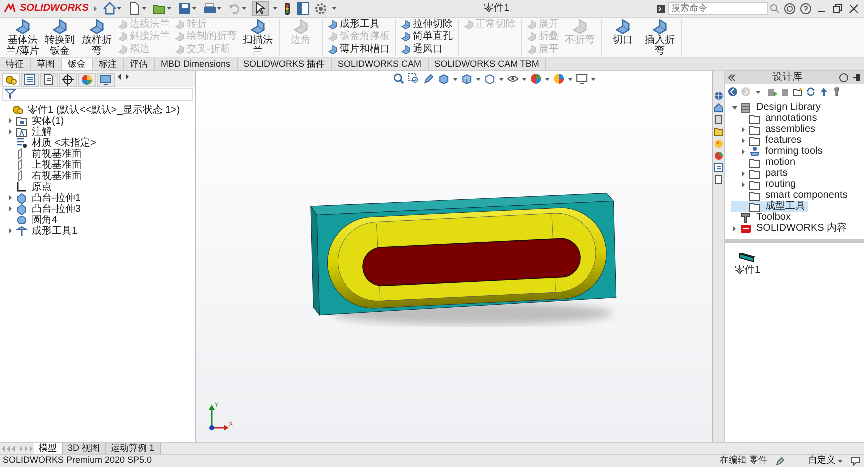  Describe the element at coordinates (98, 154) in the screenshot. I see `tree-item: 前视基准面` at that location.